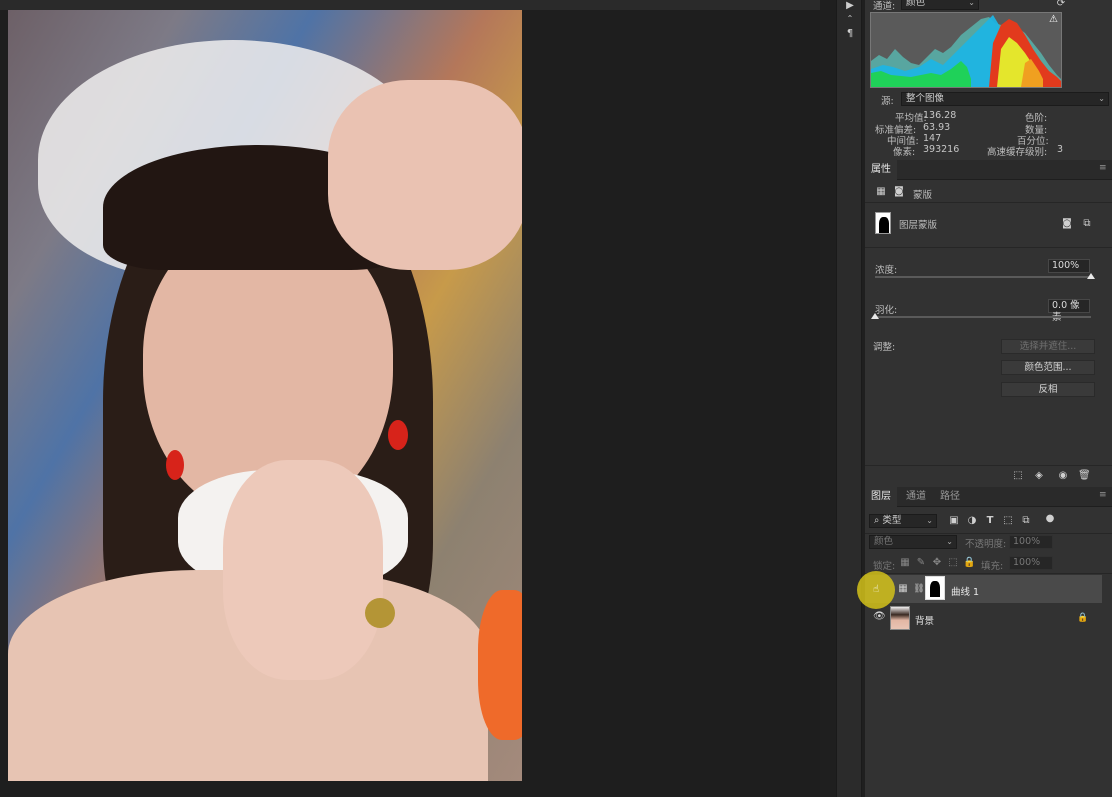  I want to click on properties-tabbar: 属性 ≡, so click(988, 170).